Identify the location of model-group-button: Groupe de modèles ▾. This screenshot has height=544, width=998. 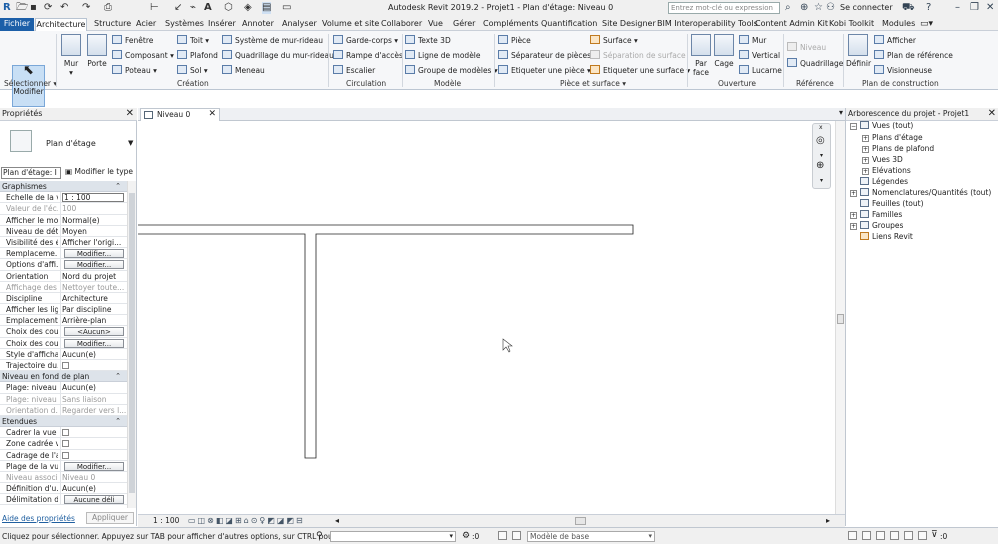
(451, 70).